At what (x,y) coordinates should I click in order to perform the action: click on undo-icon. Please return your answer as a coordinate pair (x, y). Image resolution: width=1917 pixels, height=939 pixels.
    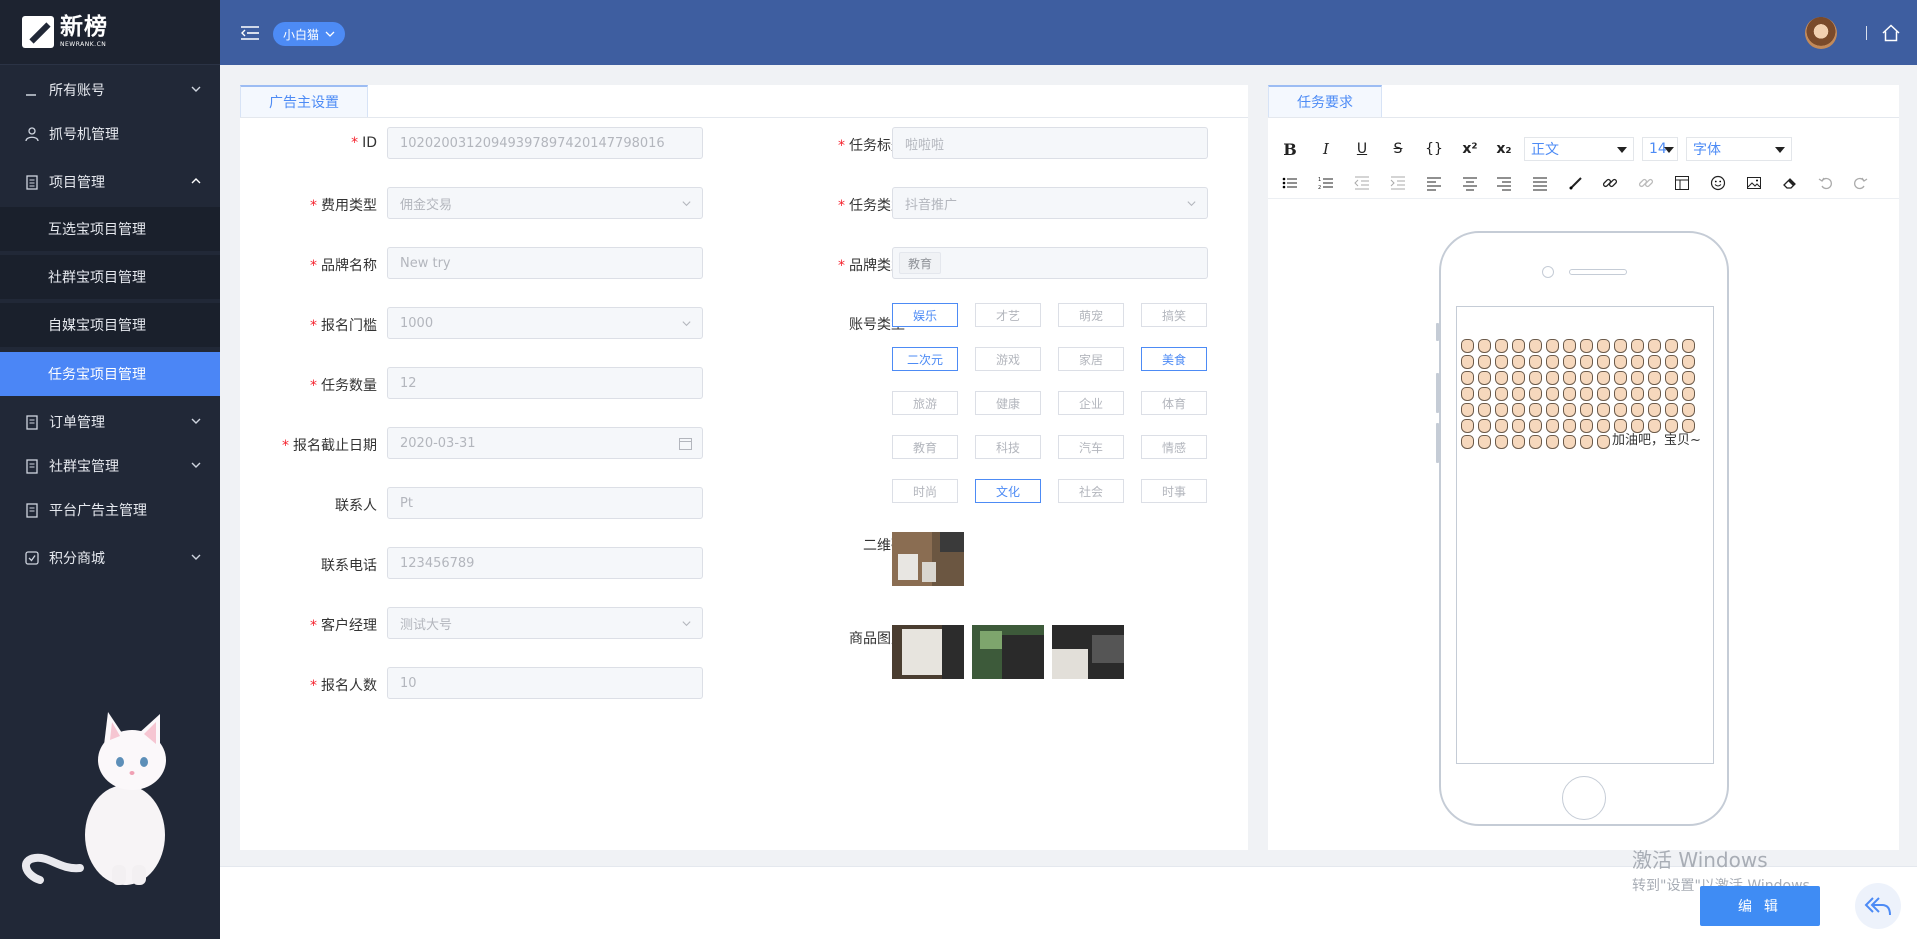
    Looking at the image, I should click on (1826, 183).